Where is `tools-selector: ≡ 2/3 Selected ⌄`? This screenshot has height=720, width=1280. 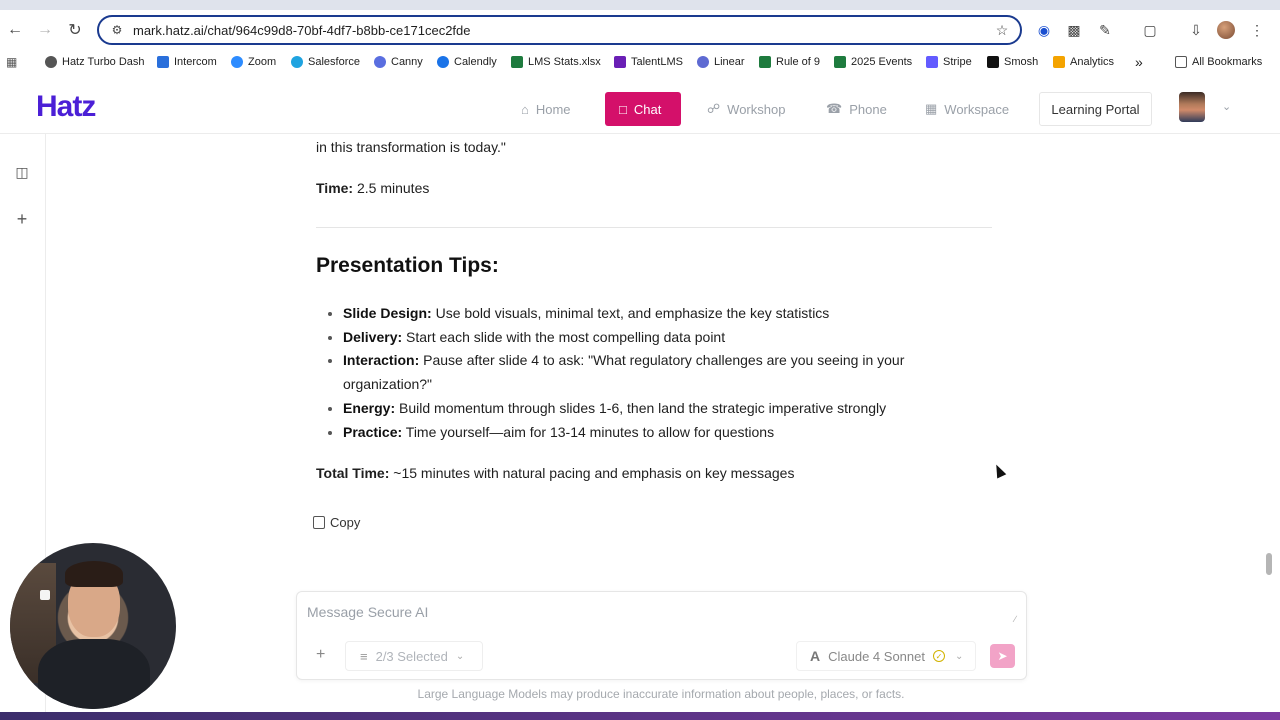 tools-selector: ≡ 2/3 Selected ⌄ is located at coordinates (414, 656).